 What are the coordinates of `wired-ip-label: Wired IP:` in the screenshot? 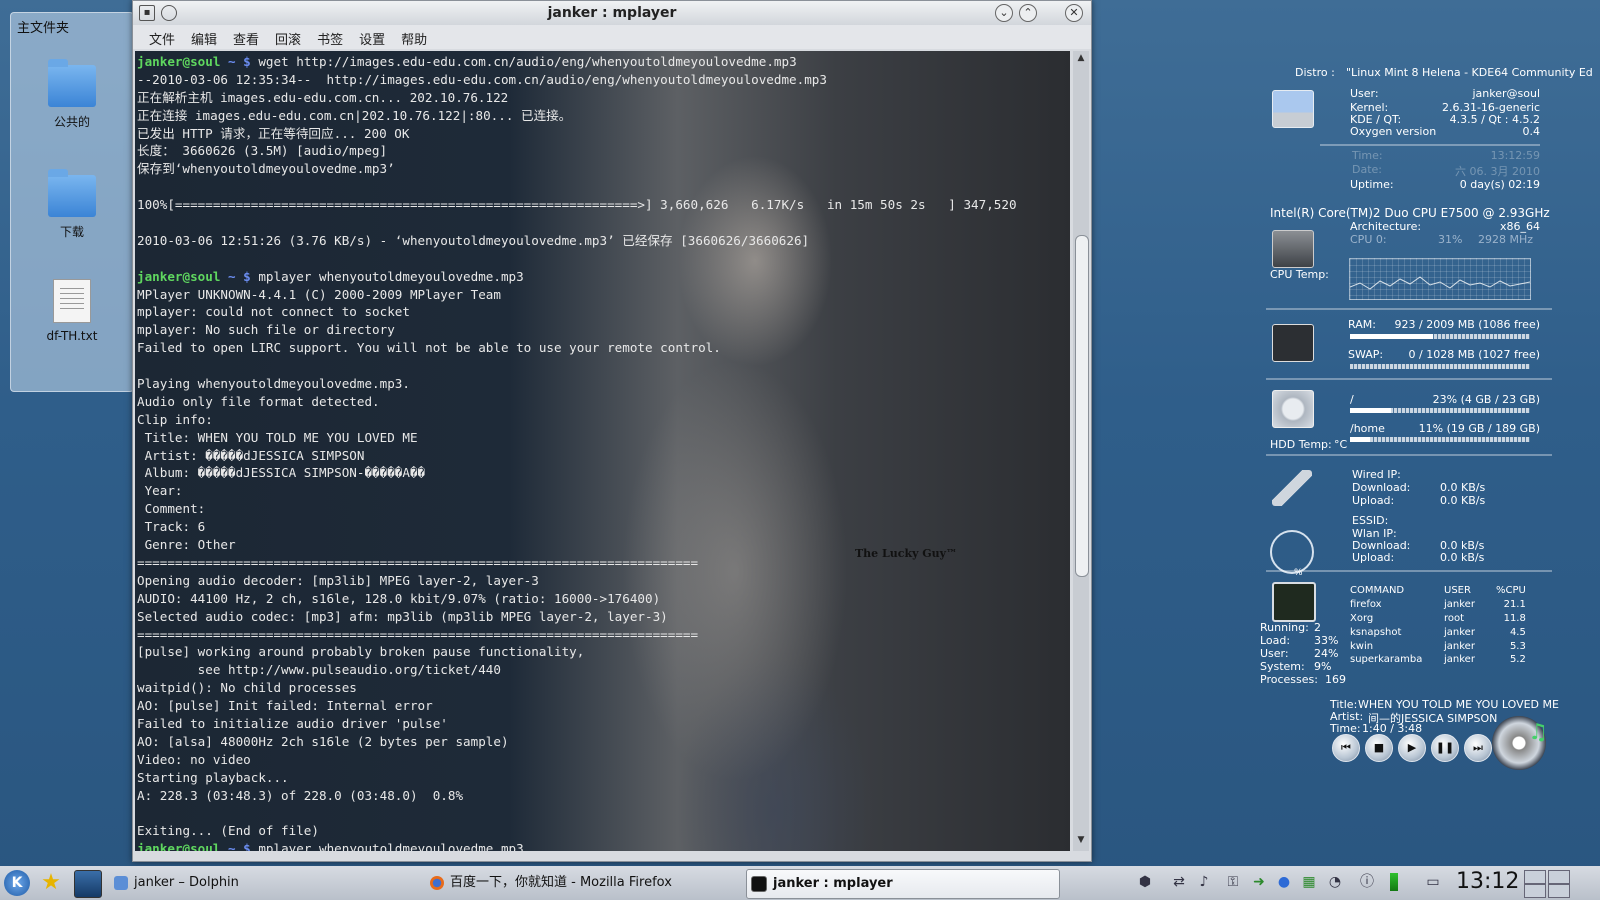 It's located at (1376, 474).